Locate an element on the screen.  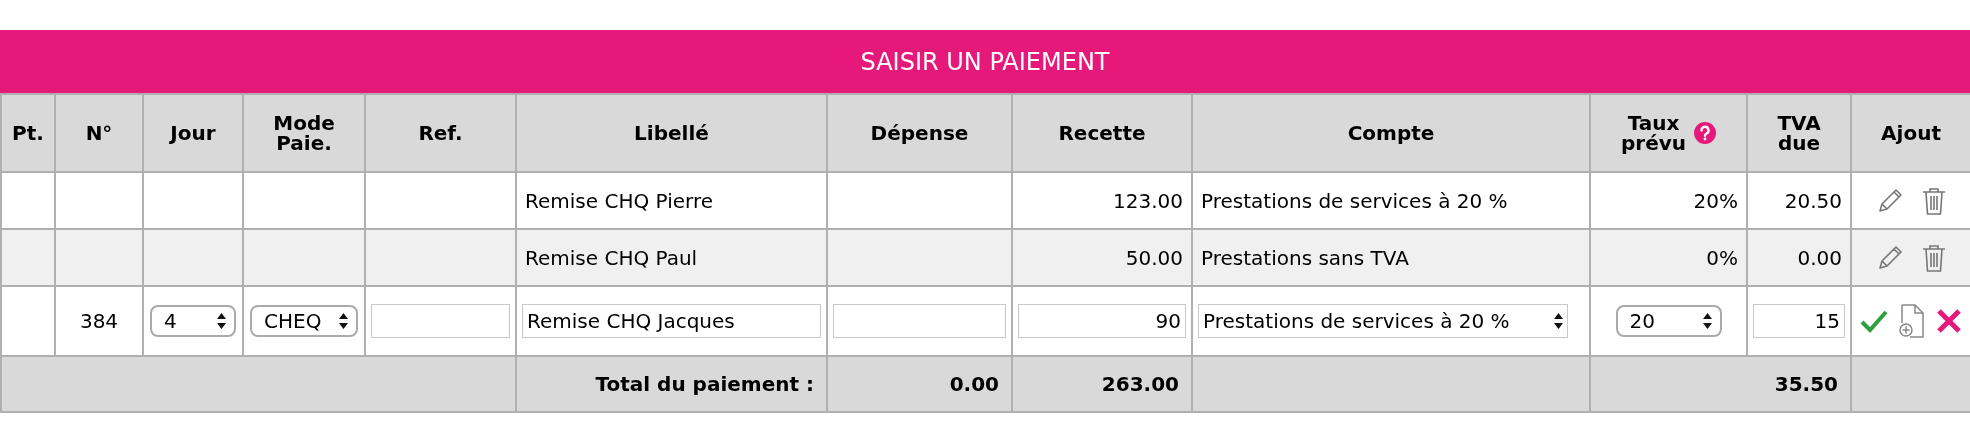
vat-cell: 0.00 is located at coordinates (1819, 257).